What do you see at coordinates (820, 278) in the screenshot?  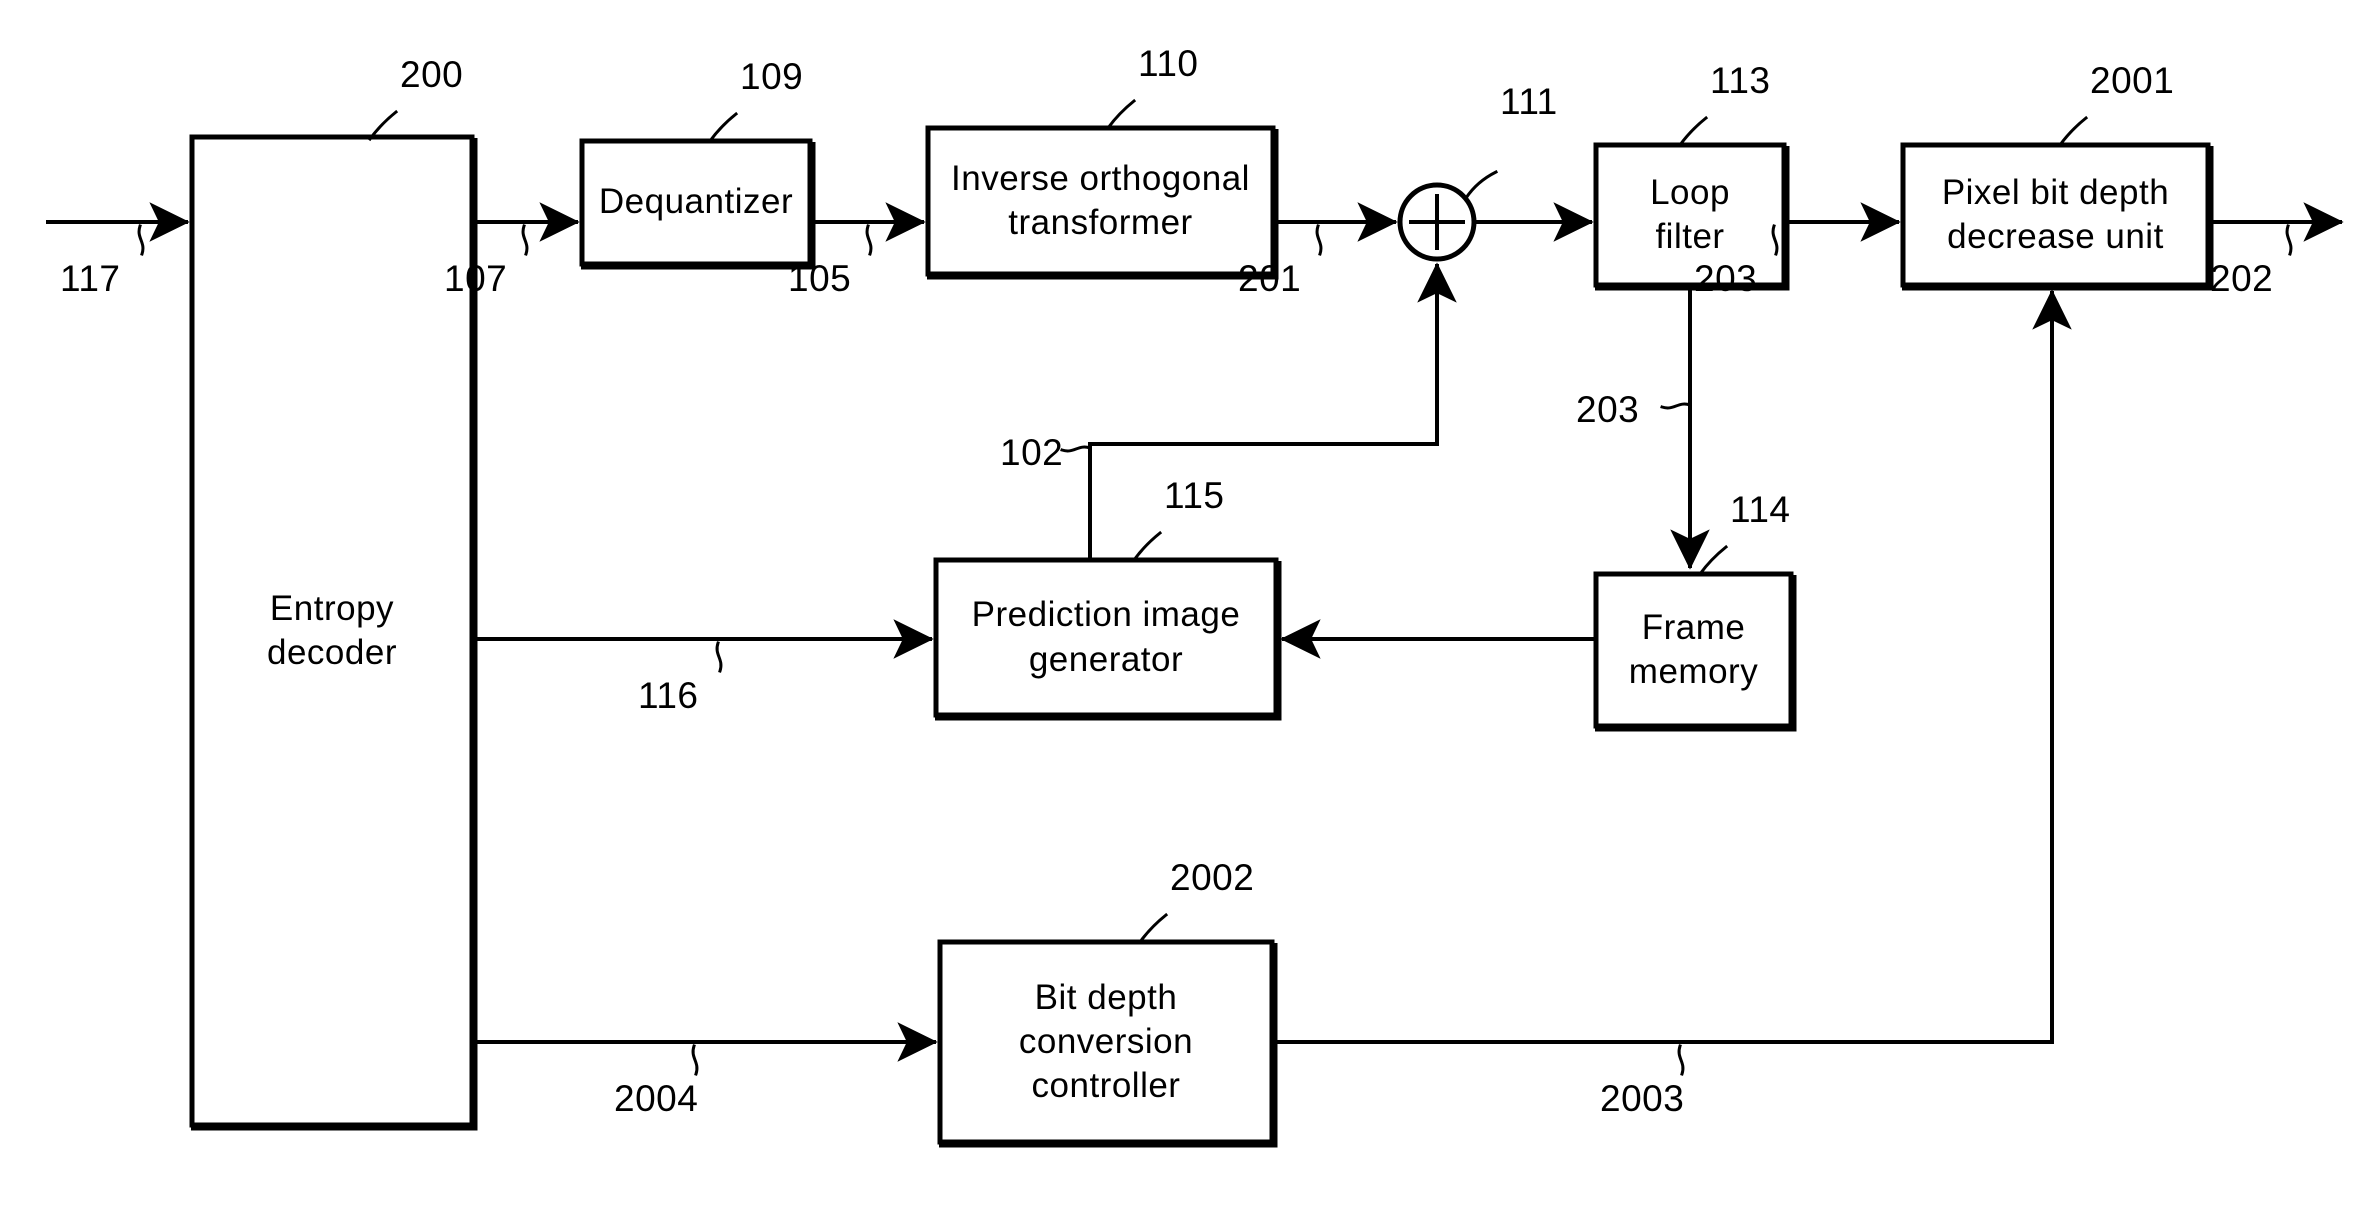 I see `signal-ref-105: 105` at bounding box center [820, 278].